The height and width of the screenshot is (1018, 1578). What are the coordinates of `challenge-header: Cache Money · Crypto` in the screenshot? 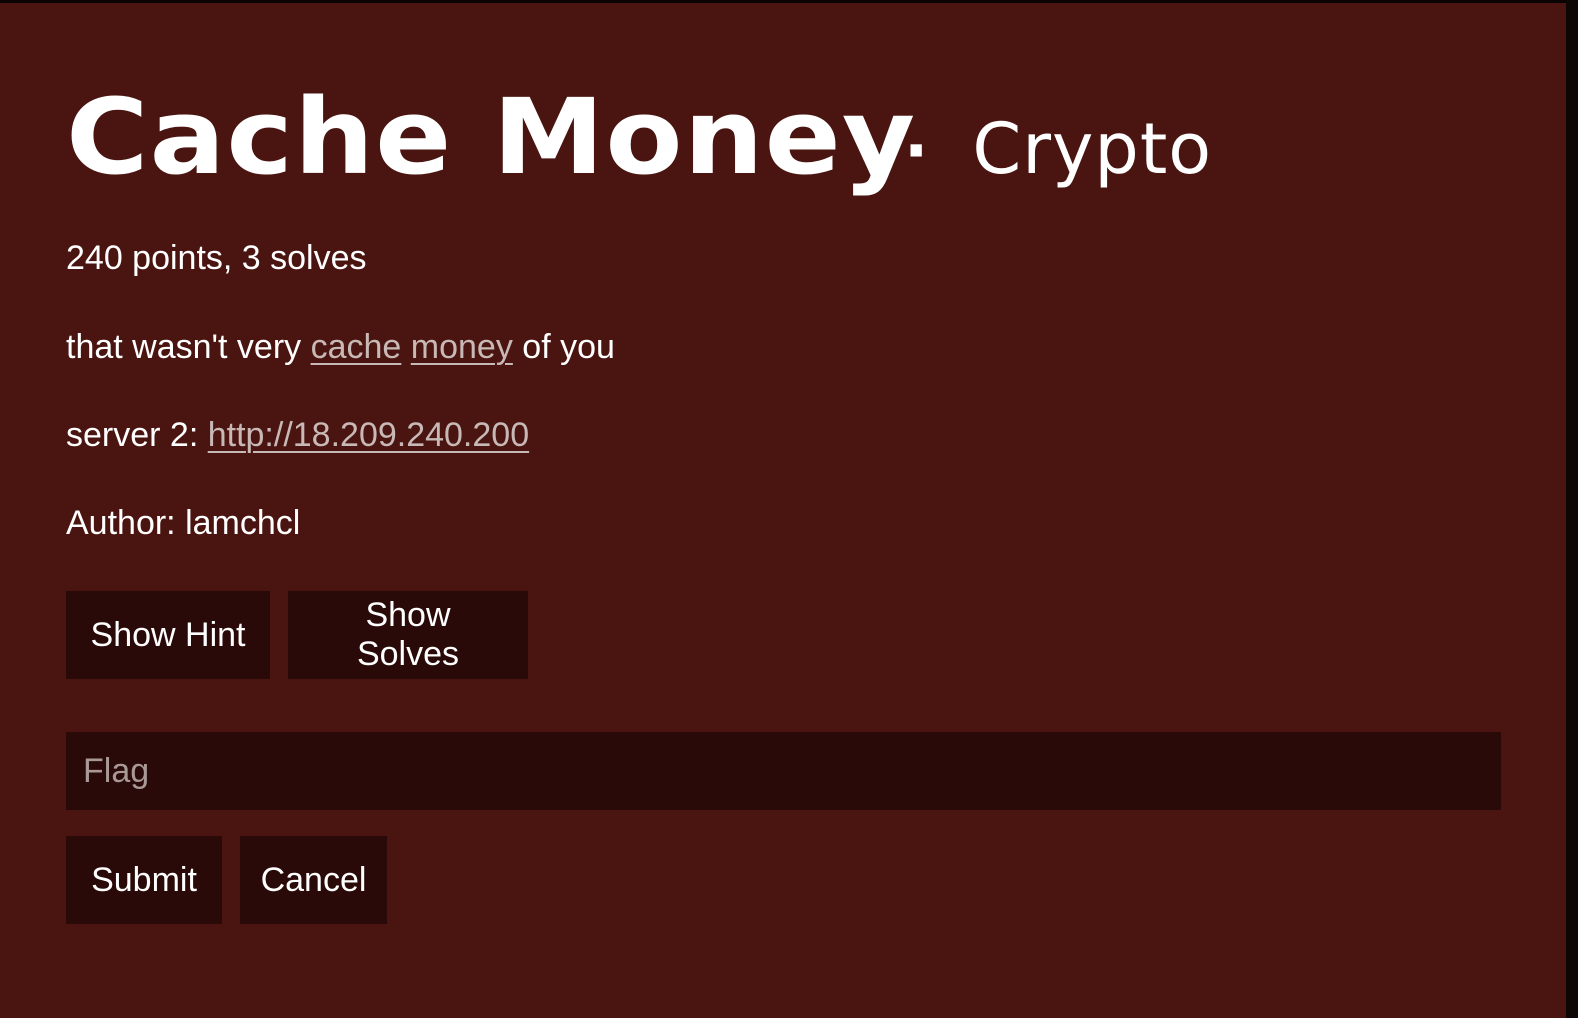 It's located at (639, 137).